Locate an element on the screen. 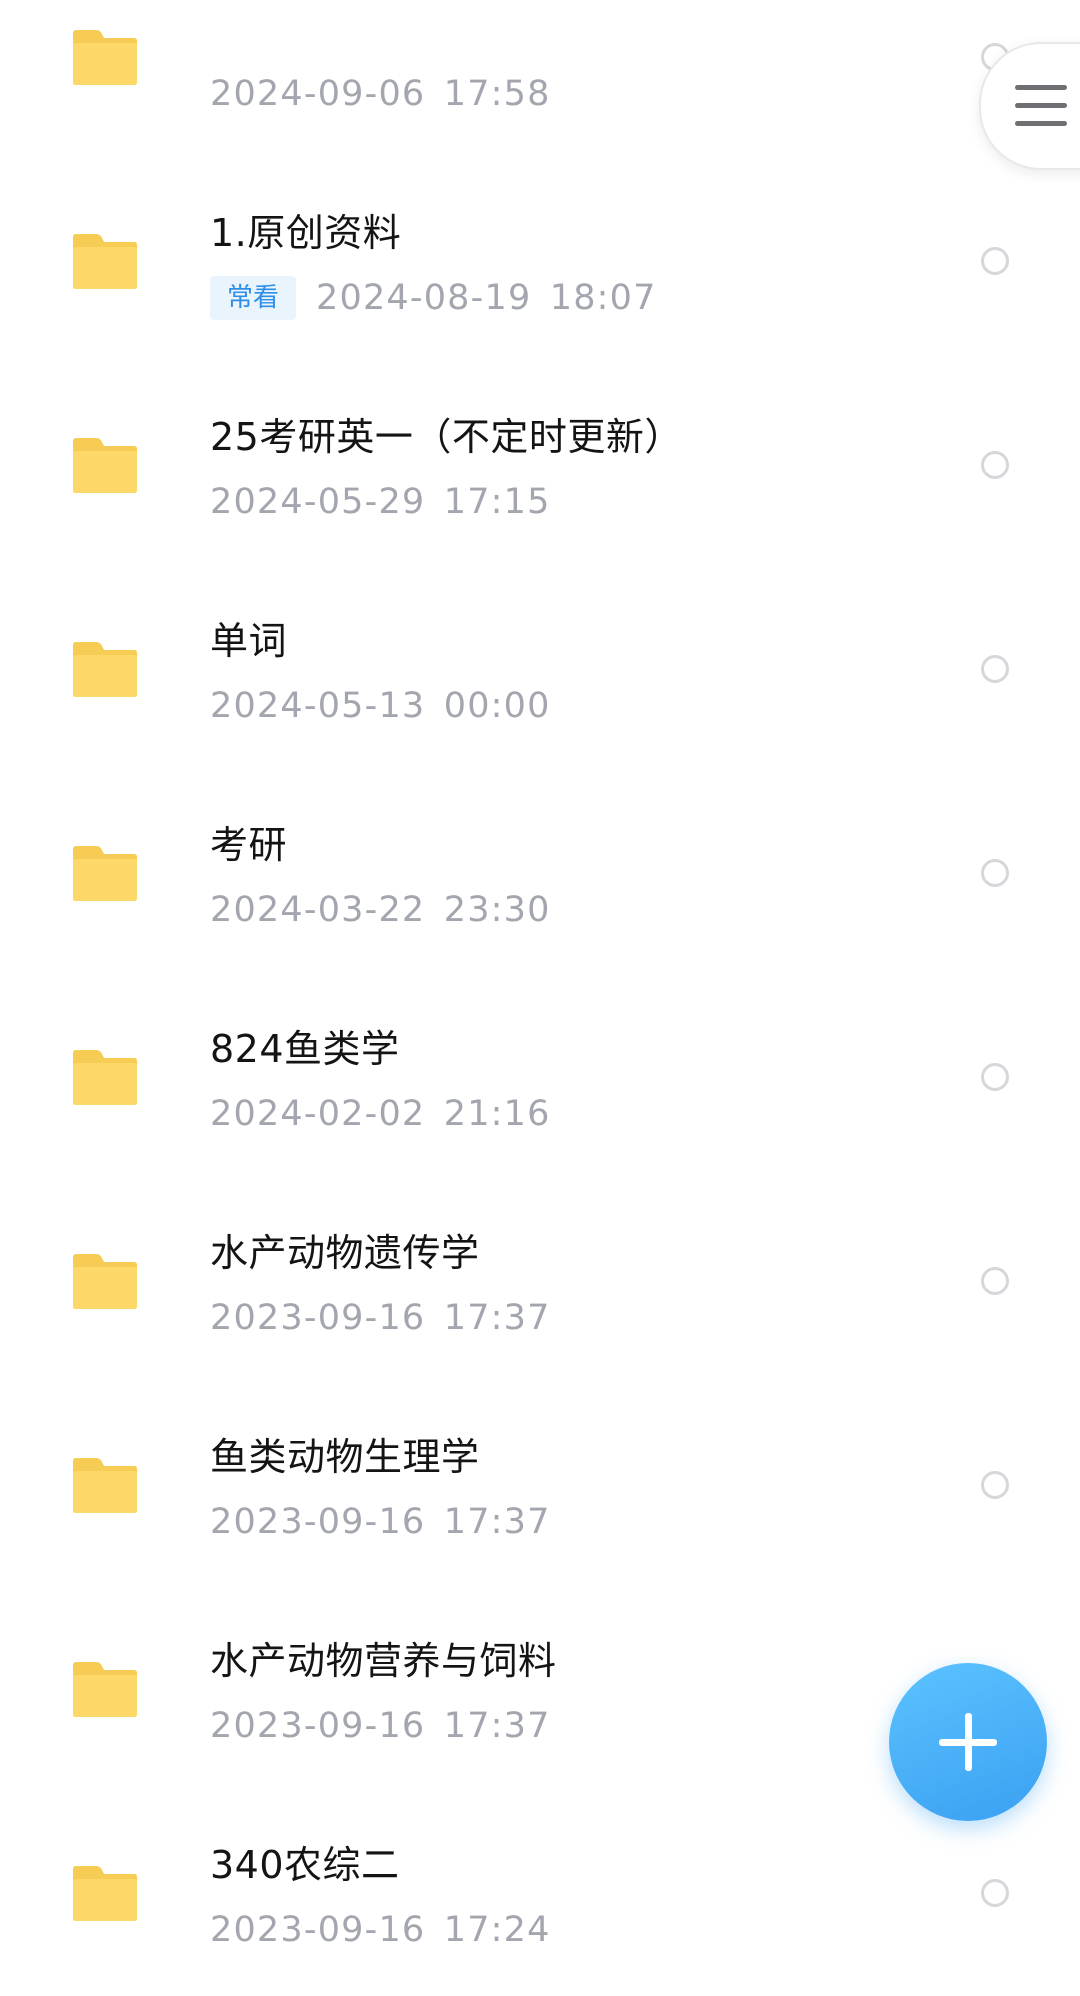  add-button is located at coordinates (968, 1742).